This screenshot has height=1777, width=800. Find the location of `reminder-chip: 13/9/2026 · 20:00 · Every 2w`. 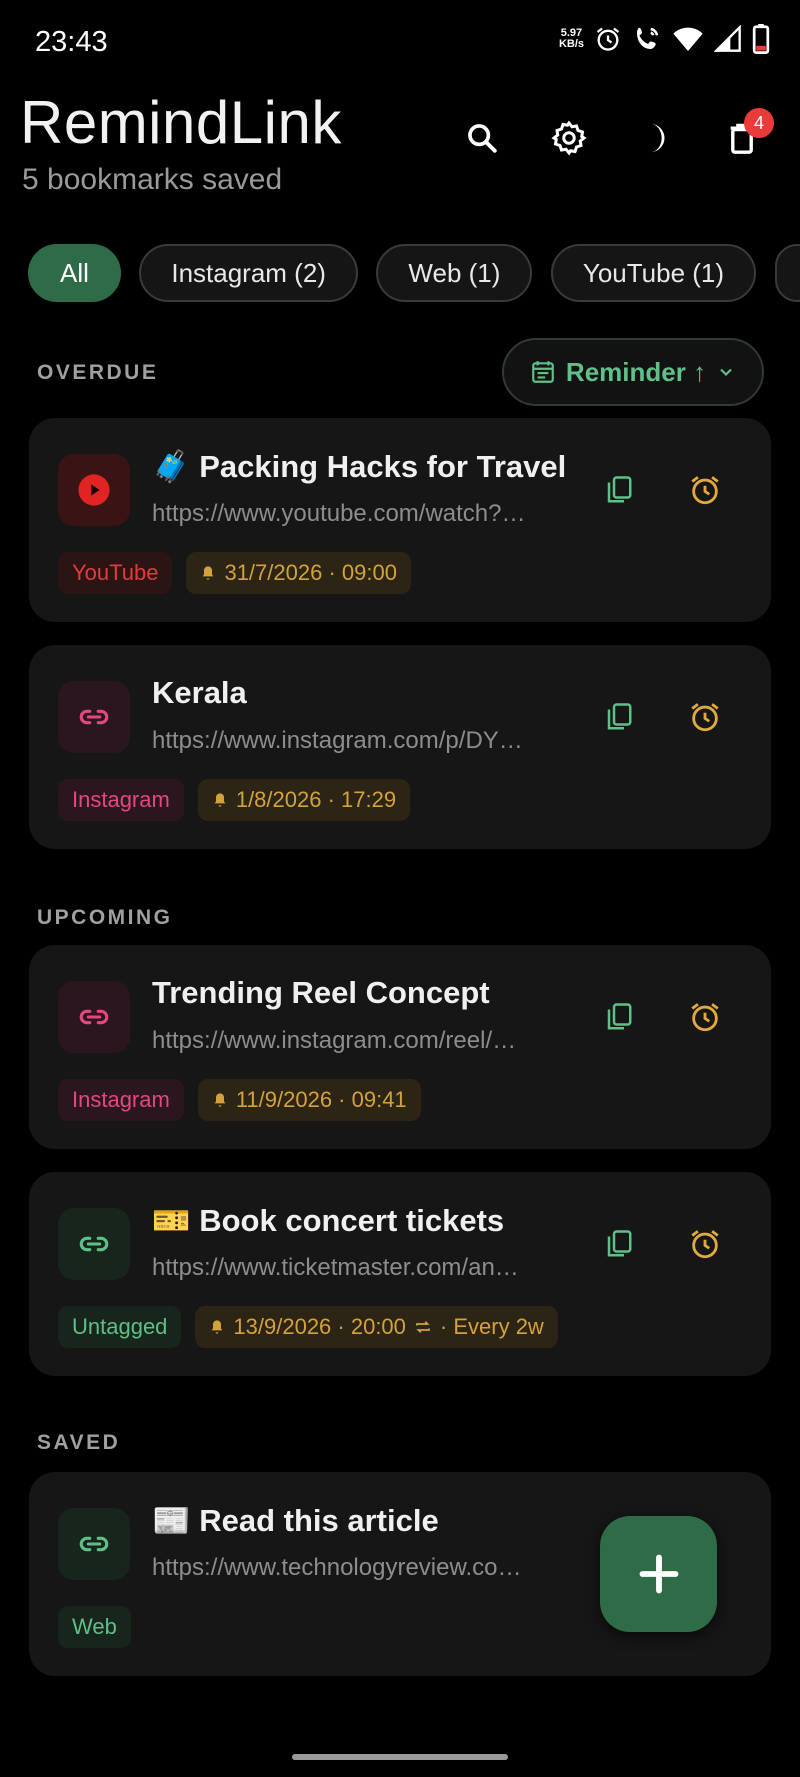

reminder-chip: 13/9/2026 · 20:00 · Every 2w is located at coordinates (376, 1327).